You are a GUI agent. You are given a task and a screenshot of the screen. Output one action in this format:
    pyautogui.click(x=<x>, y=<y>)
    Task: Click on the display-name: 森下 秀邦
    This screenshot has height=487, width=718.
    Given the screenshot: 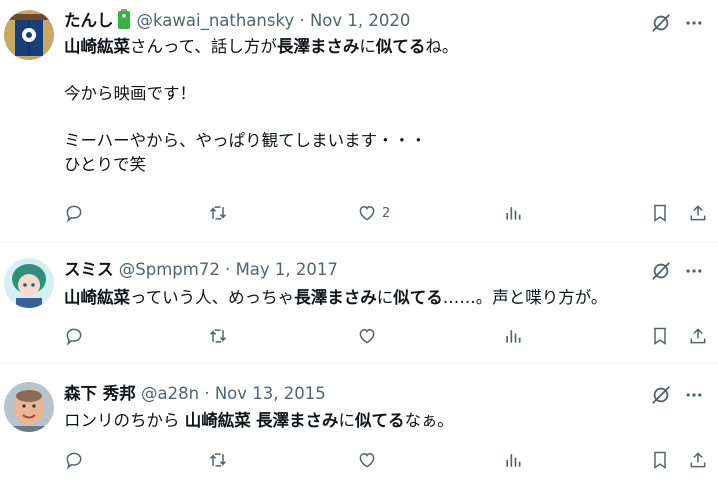 What is the action you would take?
    pyautogui.click(x=100, y=393)
    